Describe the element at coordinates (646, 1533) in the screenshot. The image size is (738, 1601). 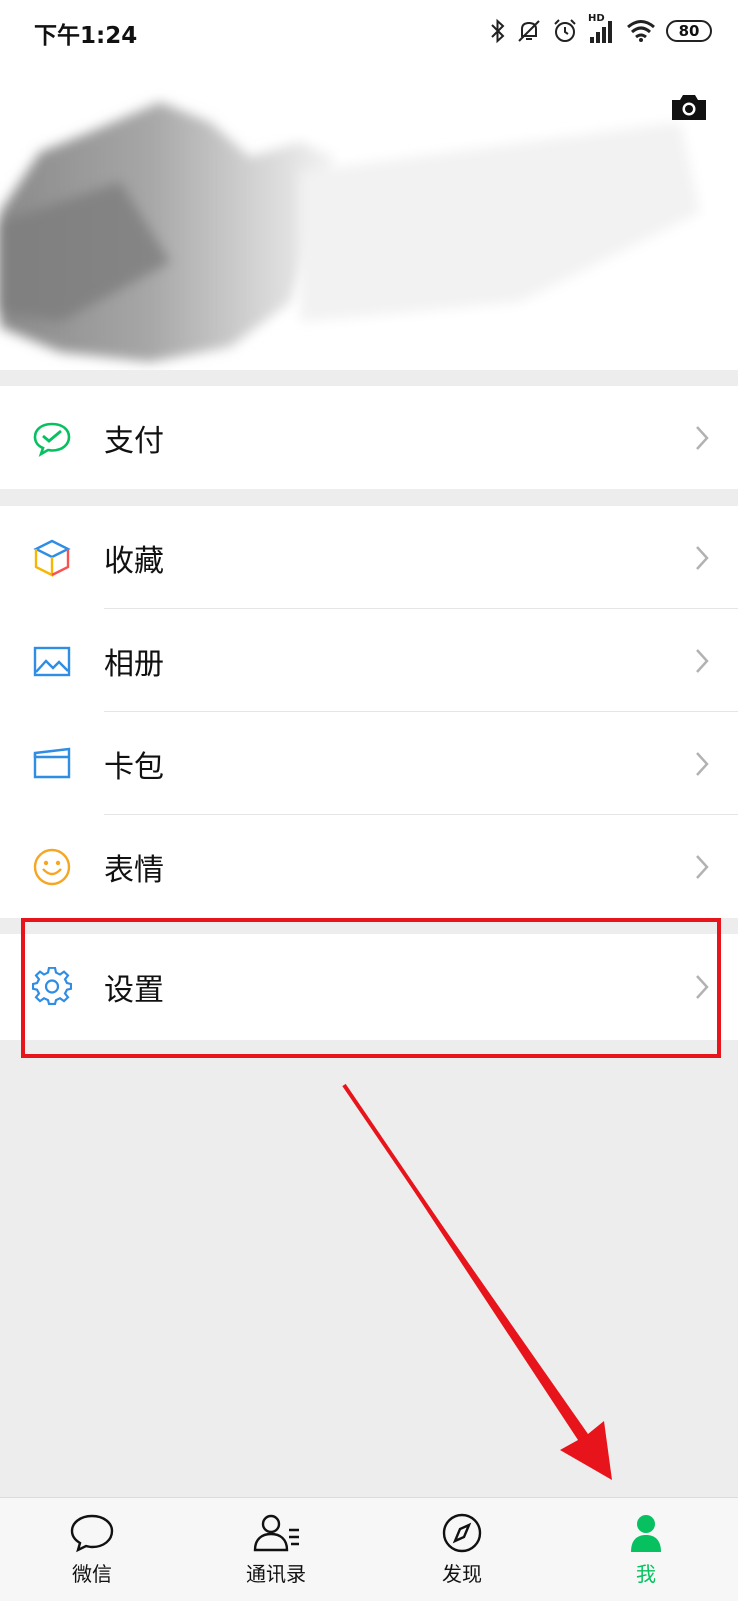
I see `person-icon` at that location.